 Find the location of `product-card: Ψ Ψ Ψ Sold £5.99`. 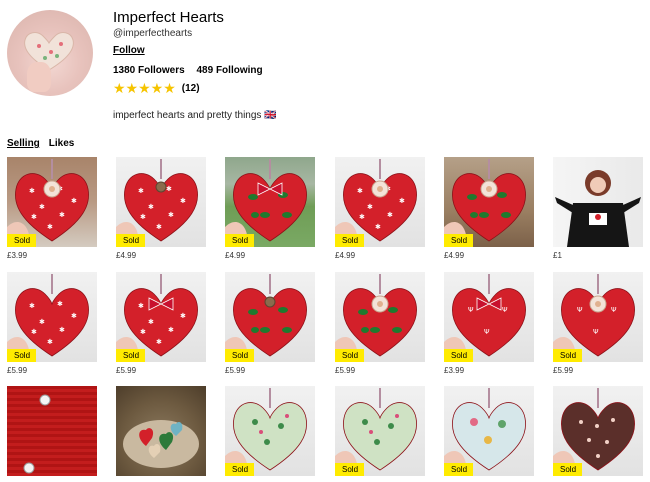

product-card: Ψ Ψ Ψ Sold £5.99 is located at coordinates (598, 323).